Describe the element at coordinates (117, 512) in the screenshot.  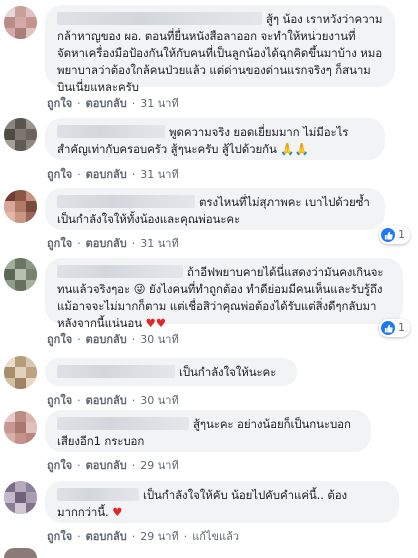
I see `heart-emoji: ♥` at that location.